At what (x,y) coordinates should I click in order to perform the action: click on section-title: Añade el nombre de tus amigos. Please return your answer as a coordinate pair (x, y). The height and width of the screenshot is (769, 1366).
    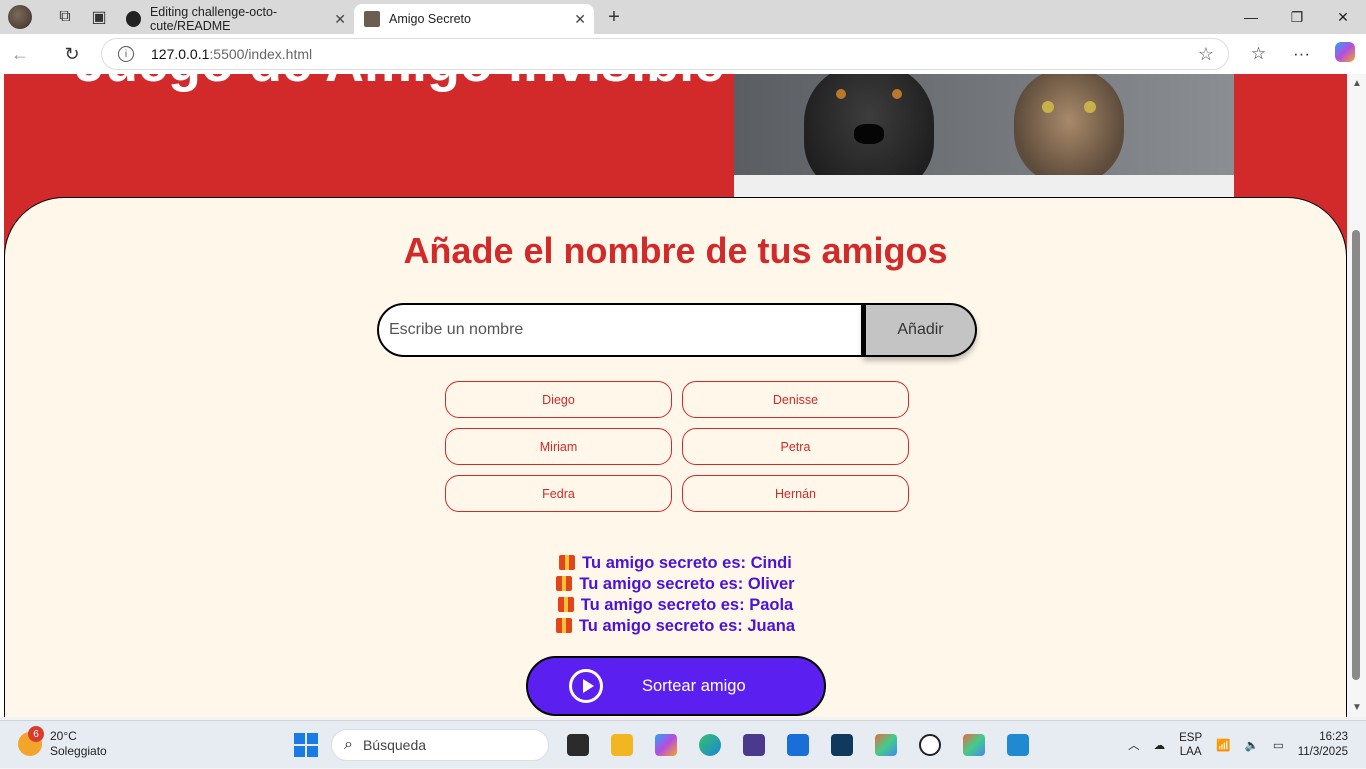
    Looking at the image, I should click on (675, 250).